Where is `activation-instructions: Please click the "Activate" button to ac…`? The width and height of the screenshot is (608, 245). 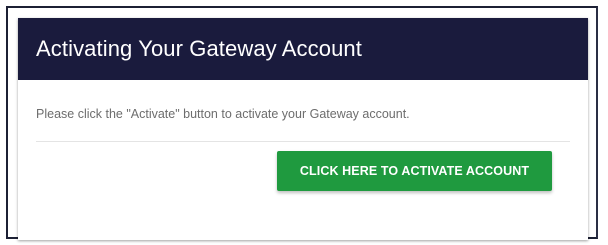 activation-instructions: Please click the "Activate" button to ac… is located at coordinates (223, 114).